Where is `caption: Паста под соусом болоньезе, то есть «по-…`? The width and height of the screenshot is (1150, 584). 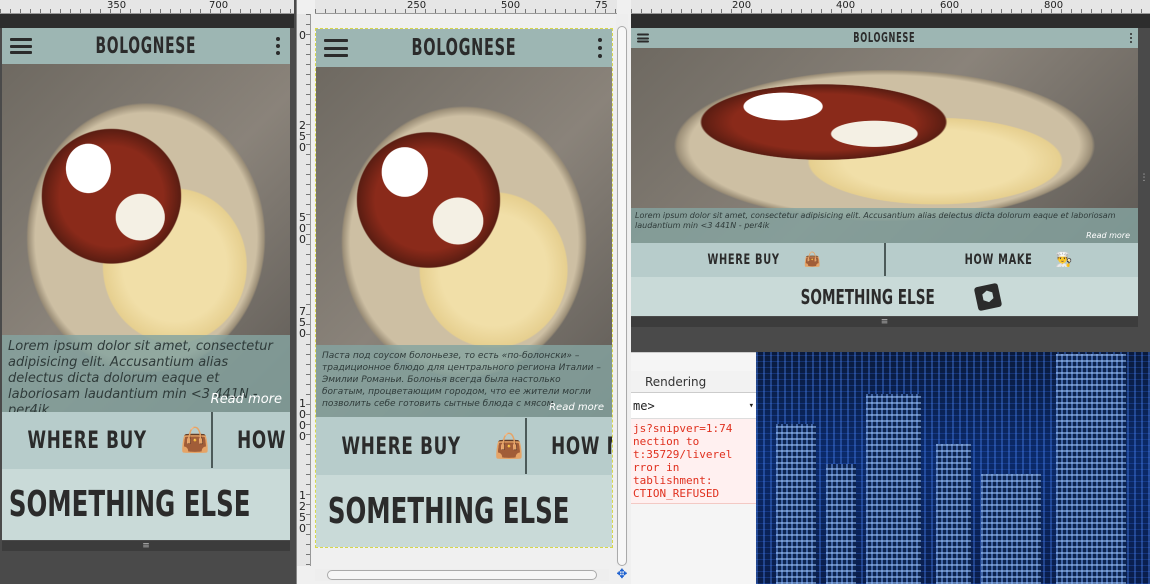 caption: Паста под соусом болоньезе, то есть «по-… is located at coordinates (464, 381).